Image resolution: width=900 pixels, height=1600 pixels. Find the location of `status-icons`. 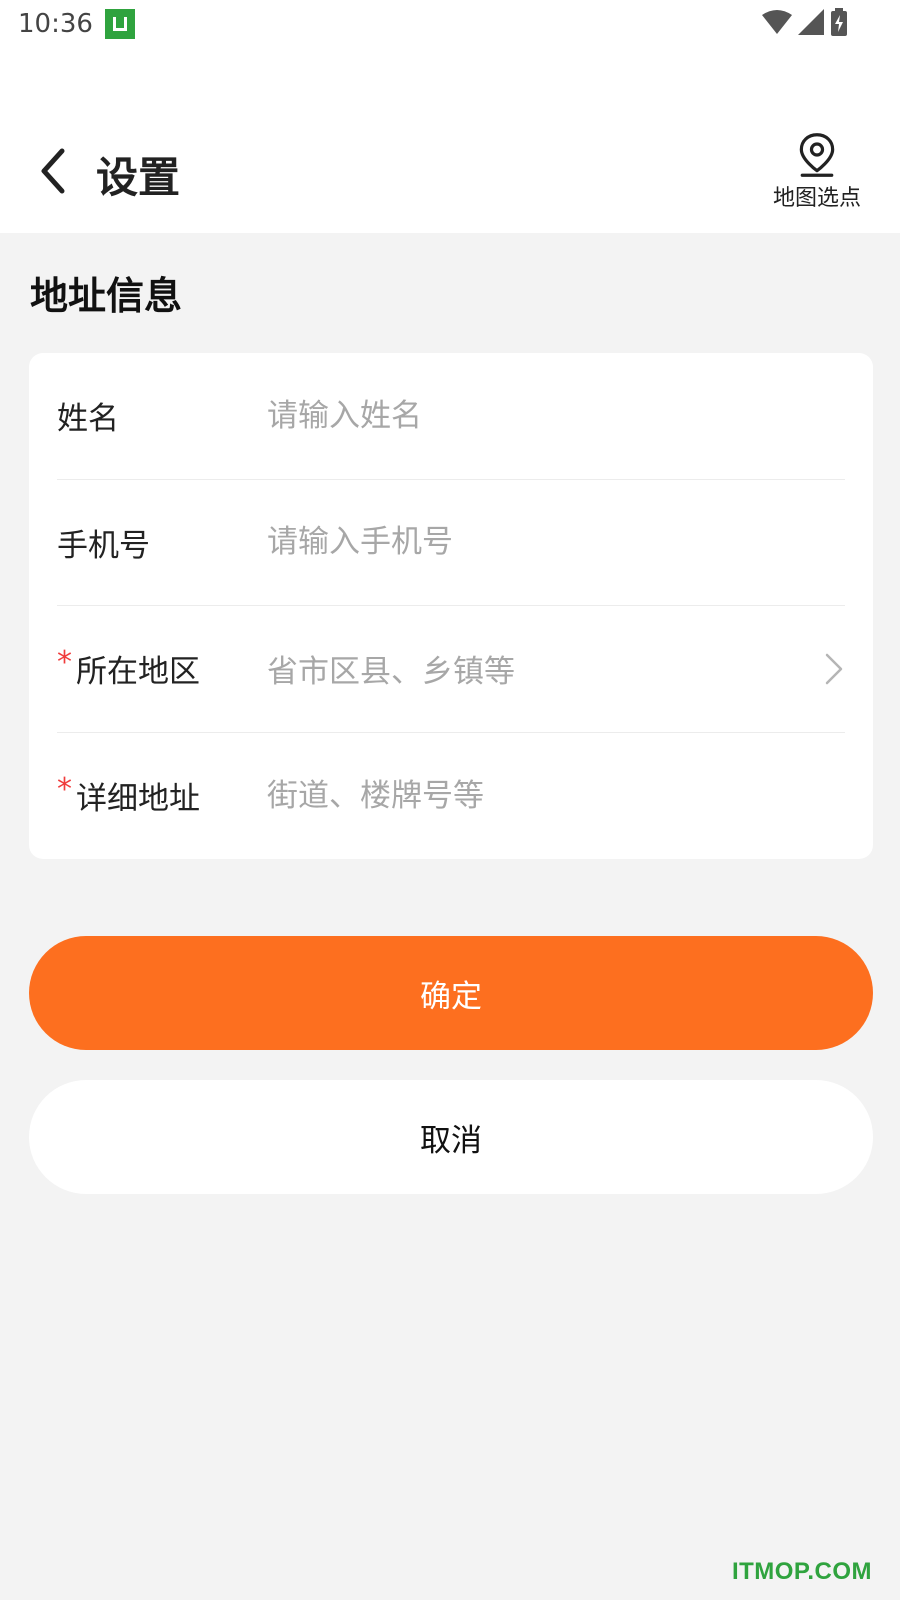

status-icons is located at coordinates (805, 22).